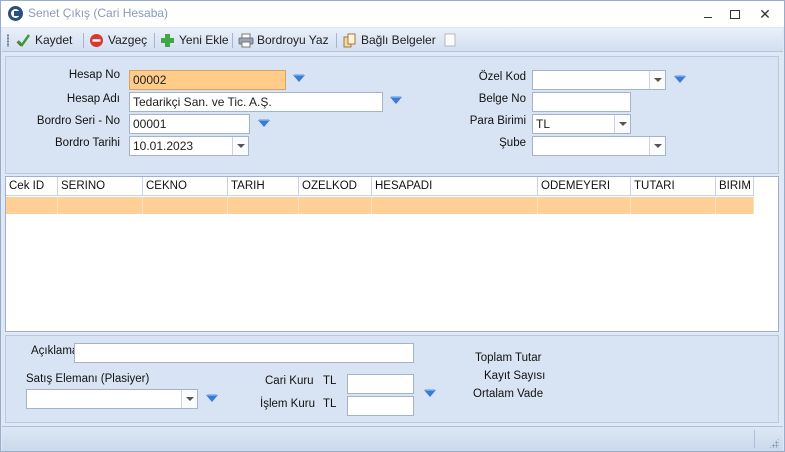 This screenshot has height=452, width=785. I want to click on no-entry-icon, so click(96, 40).